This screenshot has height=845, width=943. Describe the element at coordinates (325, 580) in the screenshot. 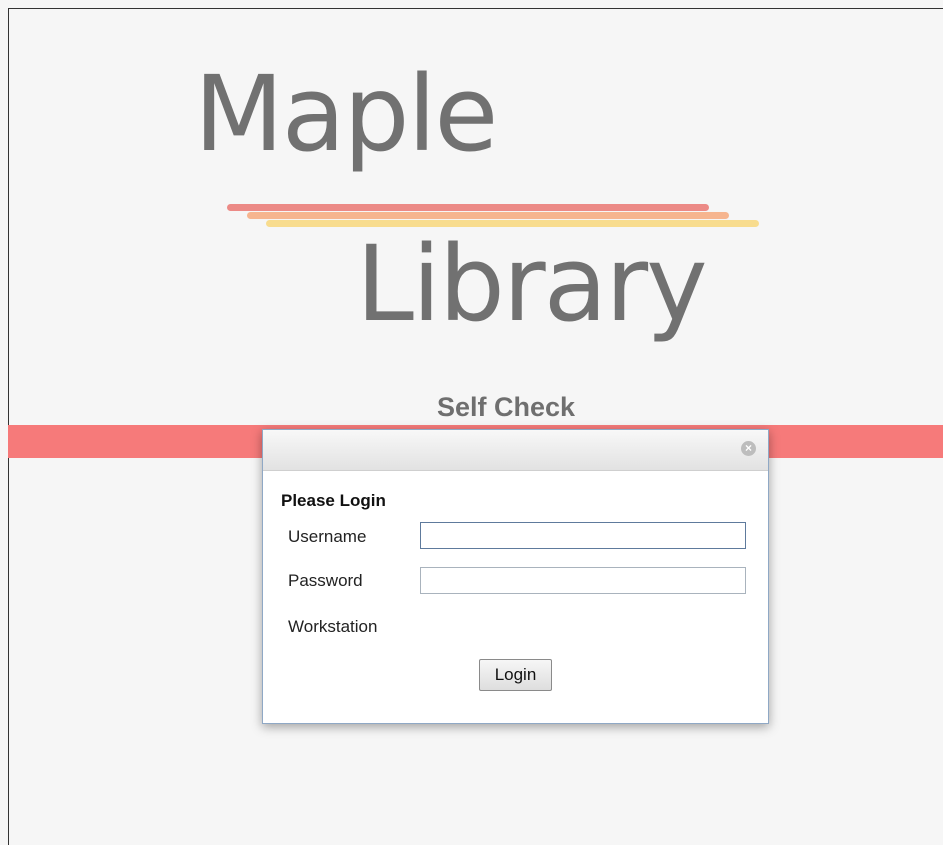

I see `password-label: Password` at that location.